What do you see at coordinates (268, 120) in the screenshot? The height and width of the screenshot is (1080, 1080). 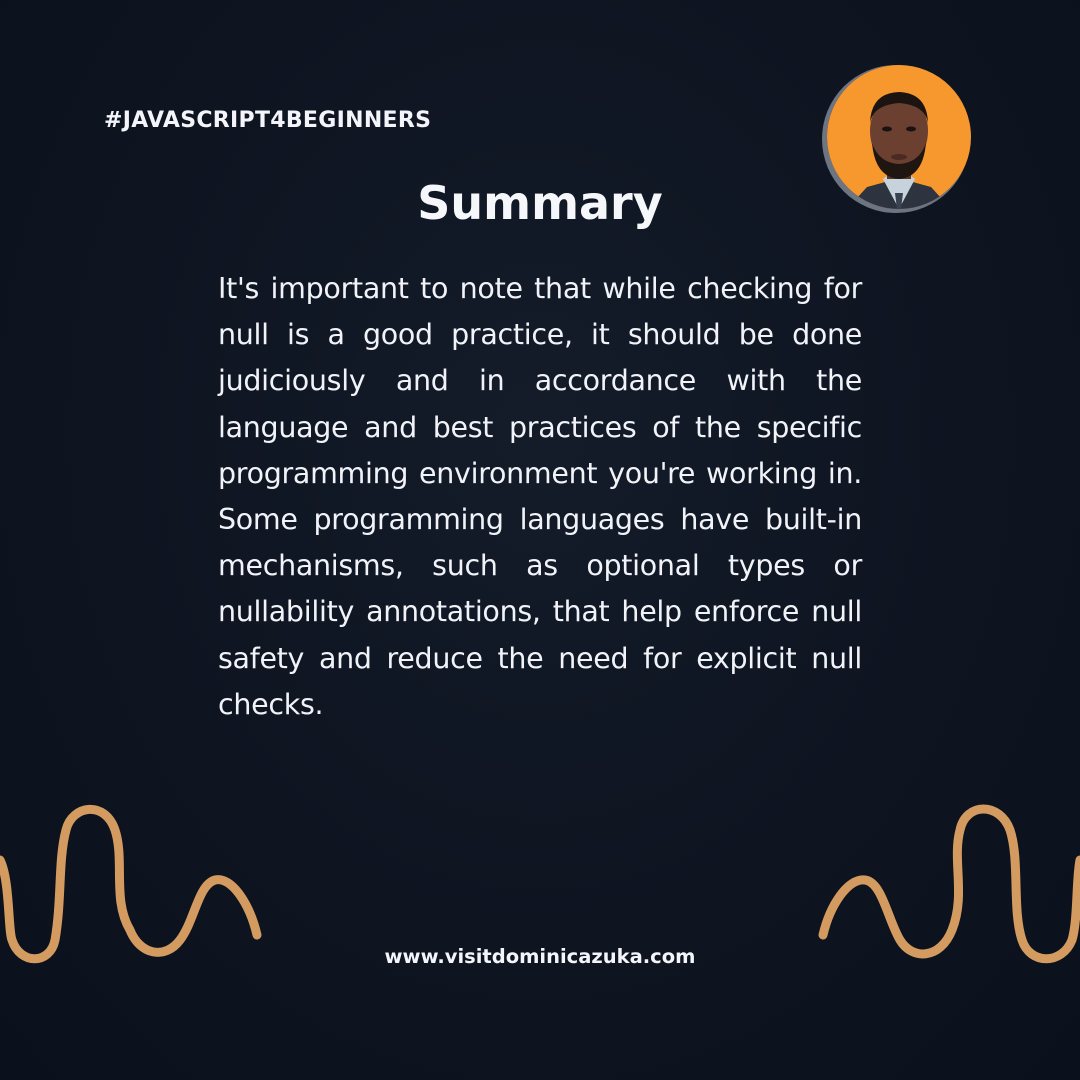 I see `hashtag-label: #JAVASCRIPT4BEGINNERS` at bounding box center [268, 120].